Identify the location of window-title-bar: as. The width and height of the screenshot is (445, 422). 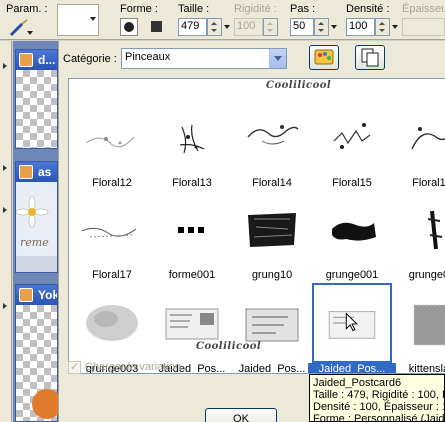
(36, 172).